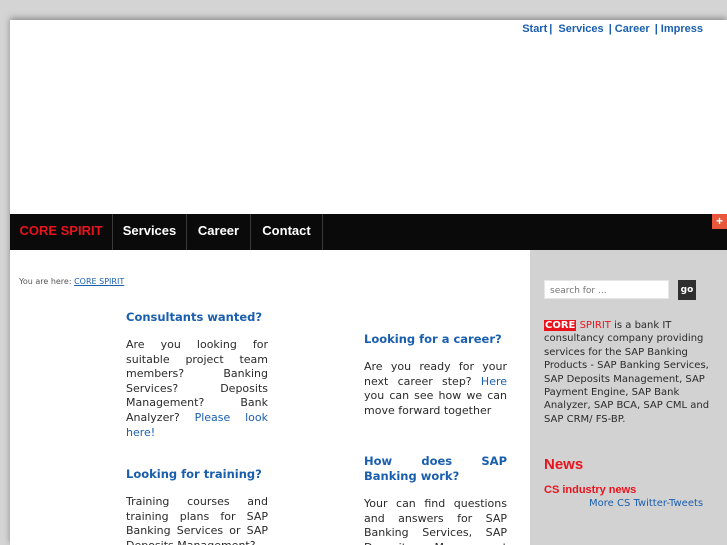 This screenshot has height=545, width=727. I want to click on top-nav-impress-link: Impress, so click(682, 29).